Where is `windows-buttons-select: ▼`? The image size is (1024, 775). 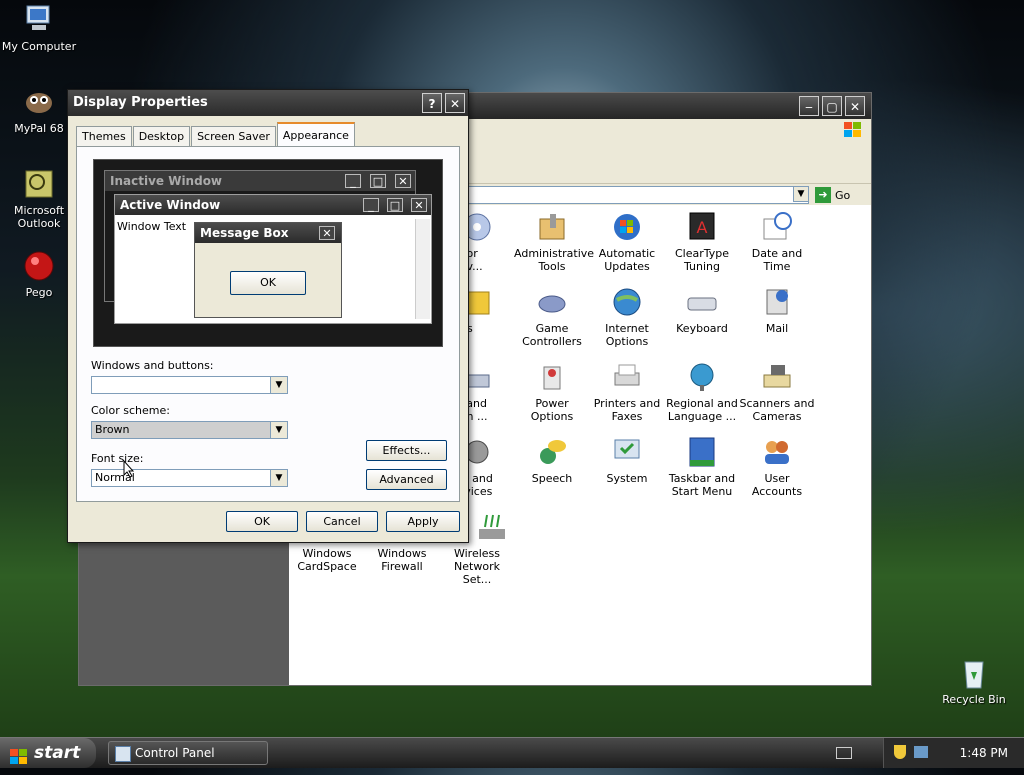 windows-buttons-select: ▼ is located at coordinates (189, 385).